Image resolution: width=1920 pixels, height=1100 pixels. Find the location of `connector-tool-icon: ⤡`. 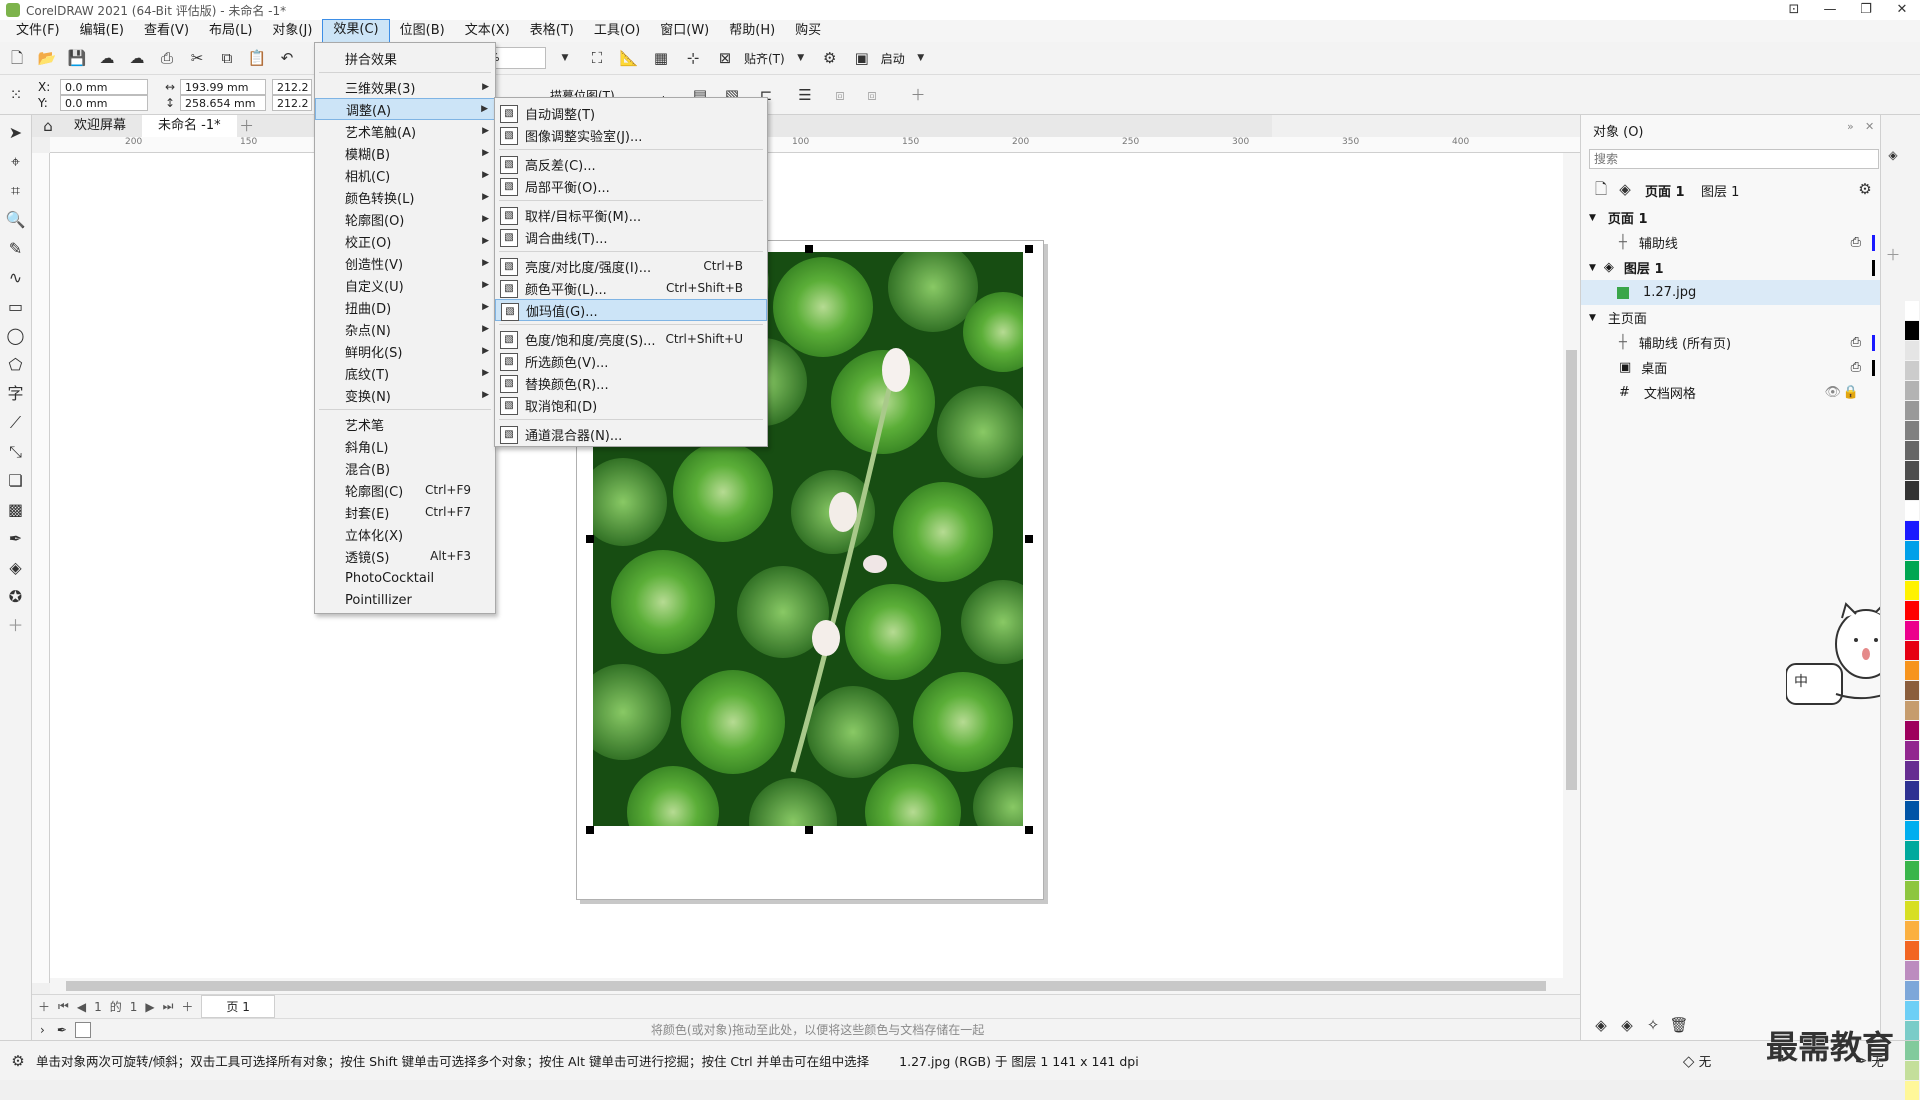

connector-tool-icon: ⤡ is located at coordinates (16, 452).